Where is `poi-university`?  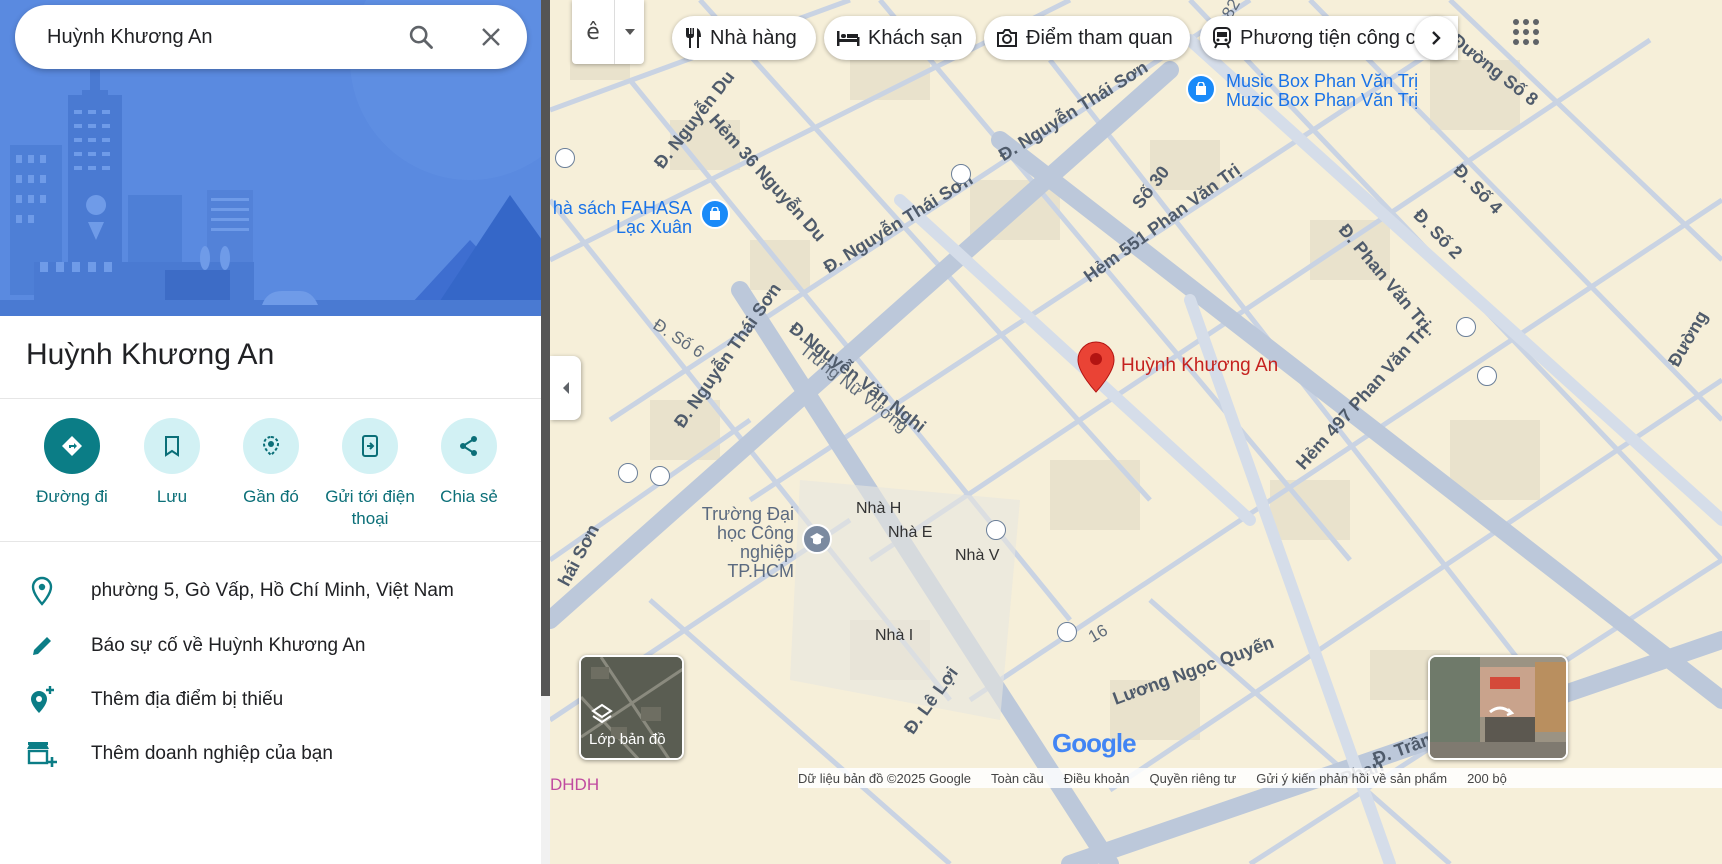 poi-university is located at coordinates (817, 539).